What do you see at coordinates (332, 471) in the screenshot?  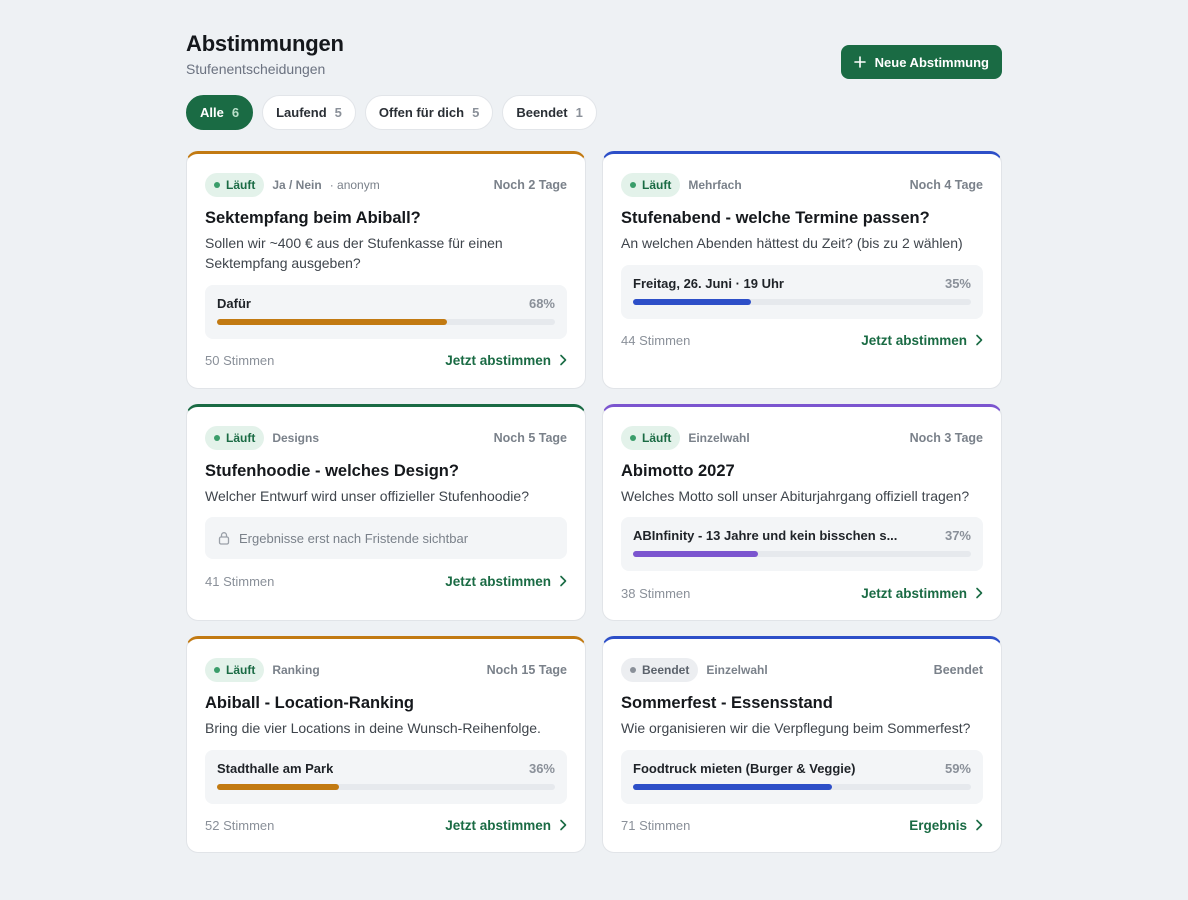 I see `poll-title: Stufenhoodie - welches Design?` at bounding box center [332, 471].